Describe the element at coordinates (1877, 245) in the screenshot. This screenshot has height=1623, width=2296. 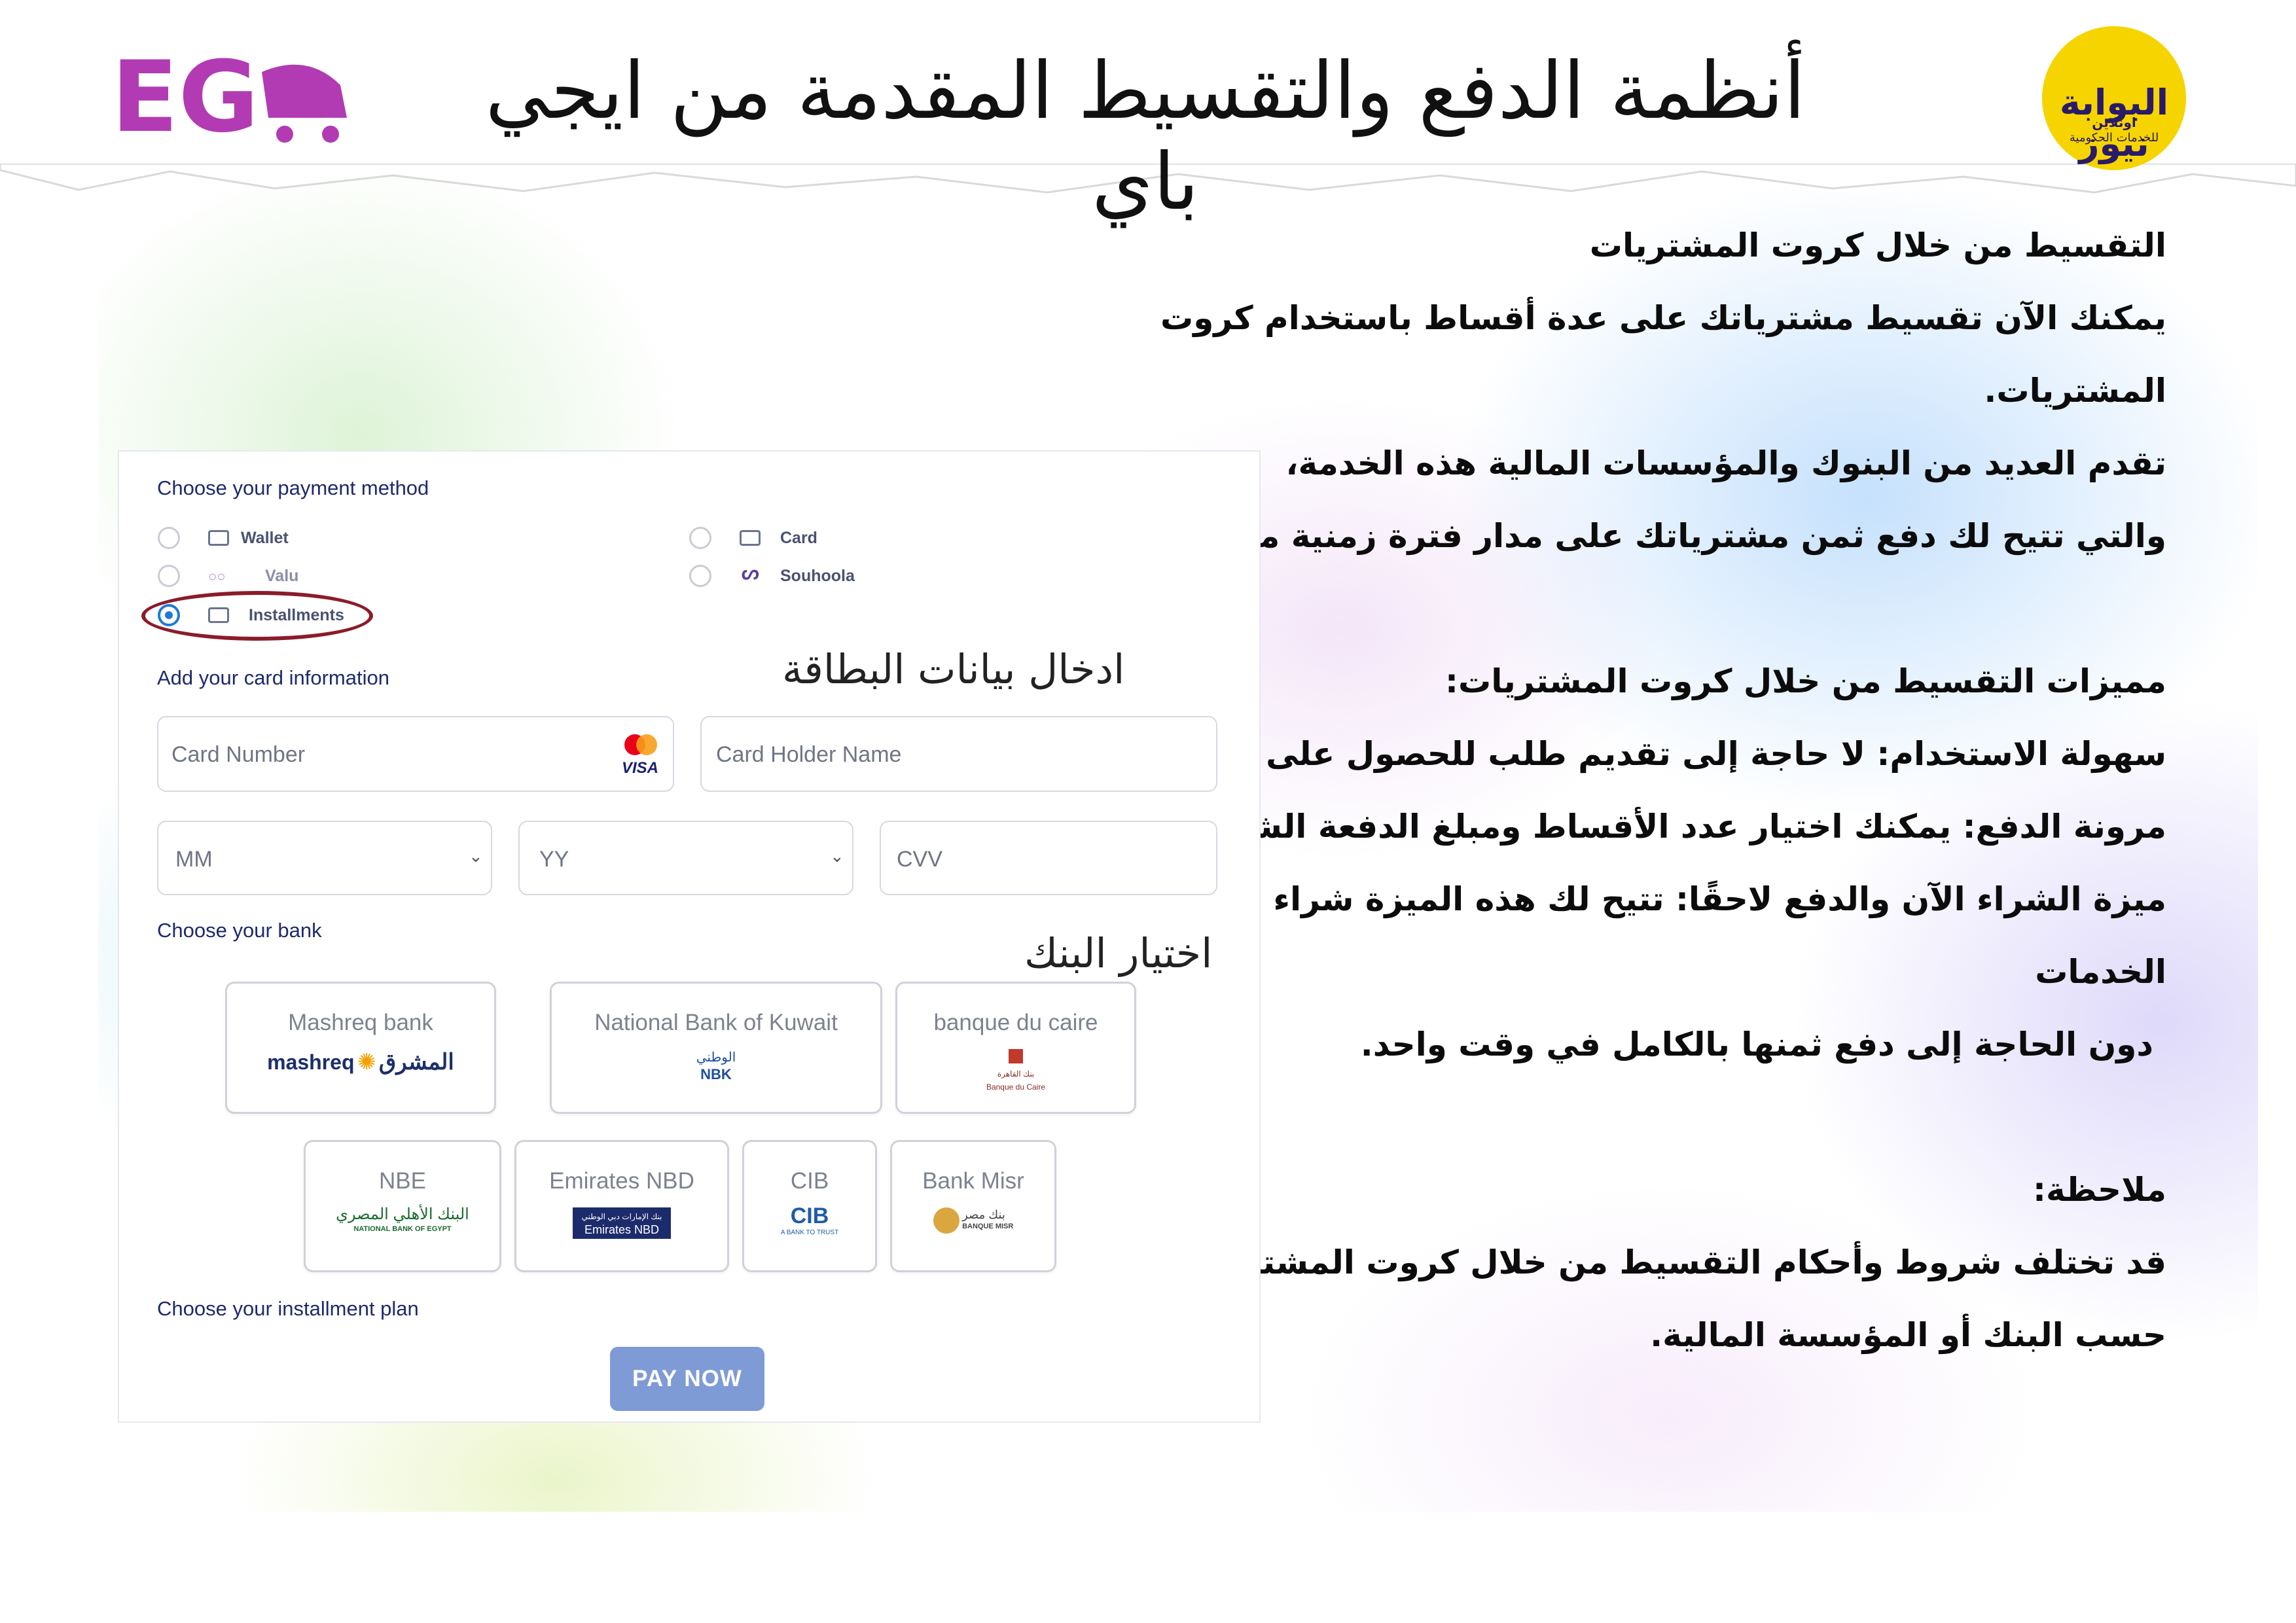
I see `article-line: التقسيط من خلال كروت المشتريات` at that location.